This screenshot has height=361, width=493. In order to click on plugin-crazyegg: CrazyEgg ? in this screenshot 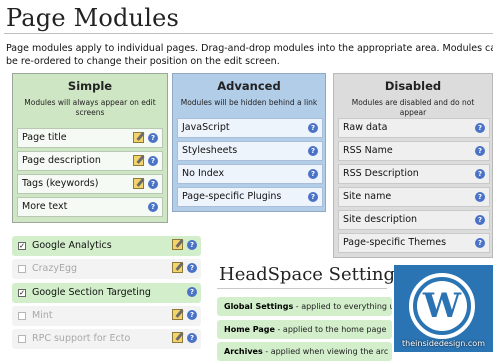, I will do `click(106, 269)`.